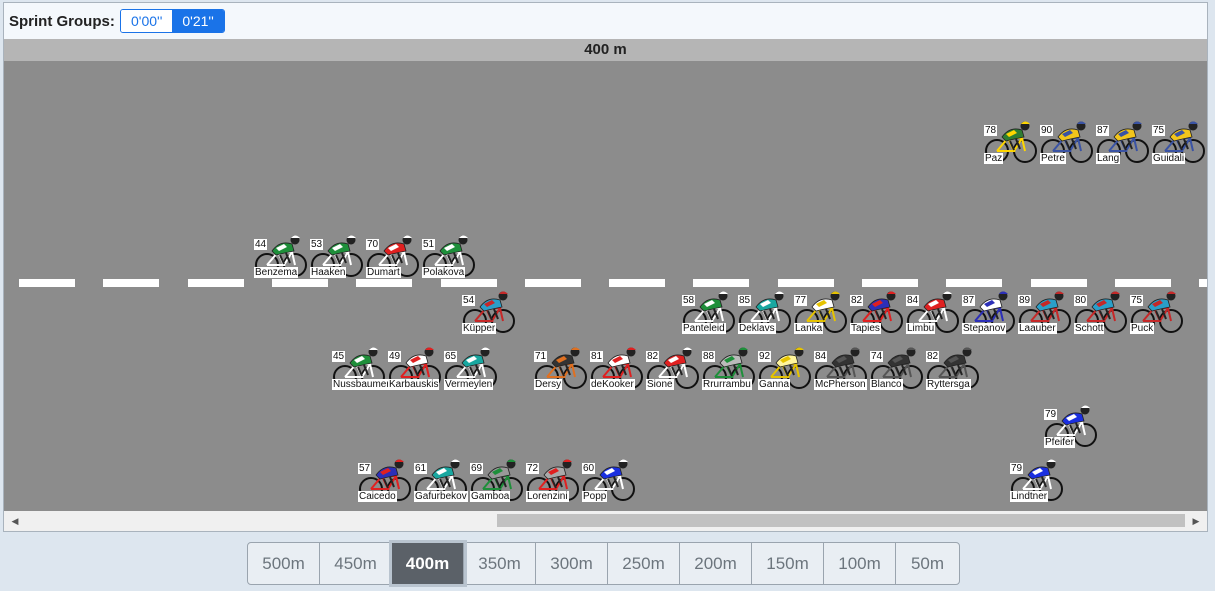 This screenshot has width=1215, height=591. Describe the element at coordinates (356, 563) in the screenshot. I see `distance-button-450m: 450m` at that location.